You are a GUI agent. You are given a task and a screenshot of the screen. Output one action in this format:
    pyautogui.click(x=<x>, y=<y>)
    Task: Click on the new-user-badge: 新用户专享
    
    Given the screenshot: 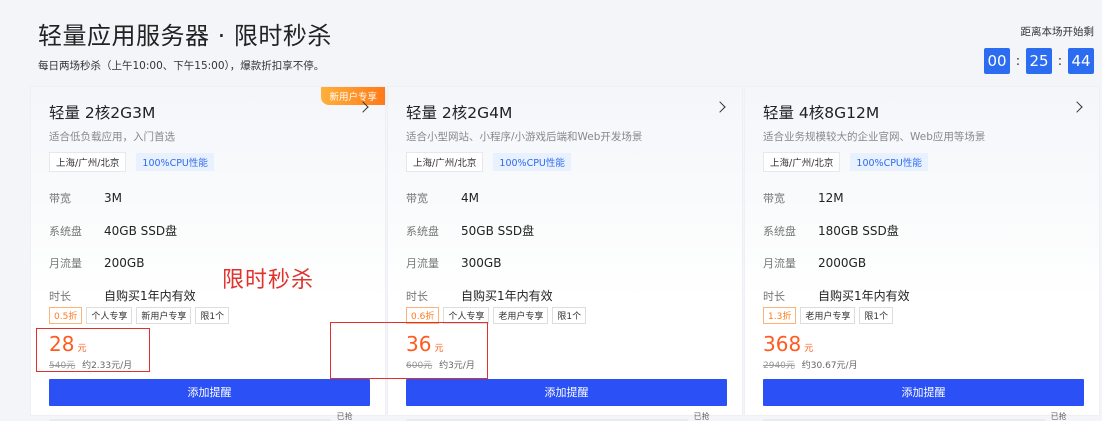 What is the action you would take?
    pyautogui.click(x=353, y=96)
    